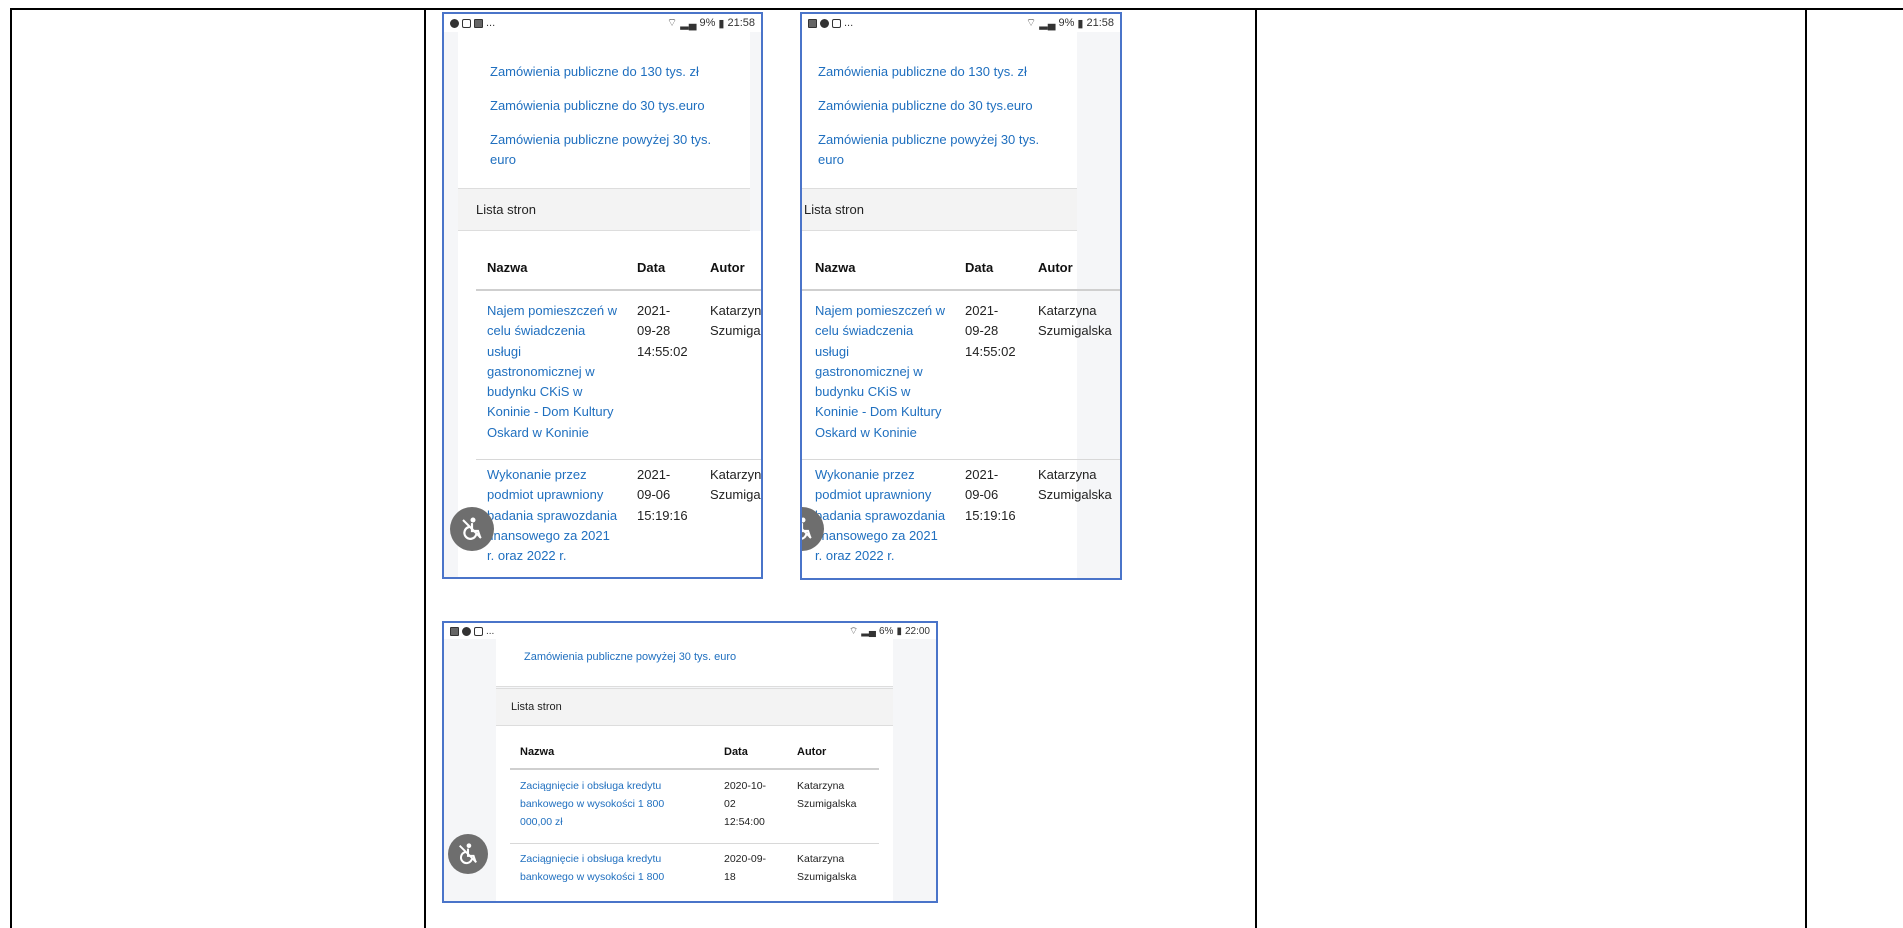 Image resolution: width=1903 pixels, height=928 pixels. I want to click on status-bar: ... ⌔ ▂▄ 6% ▮ 22:00, so click(690, 631).